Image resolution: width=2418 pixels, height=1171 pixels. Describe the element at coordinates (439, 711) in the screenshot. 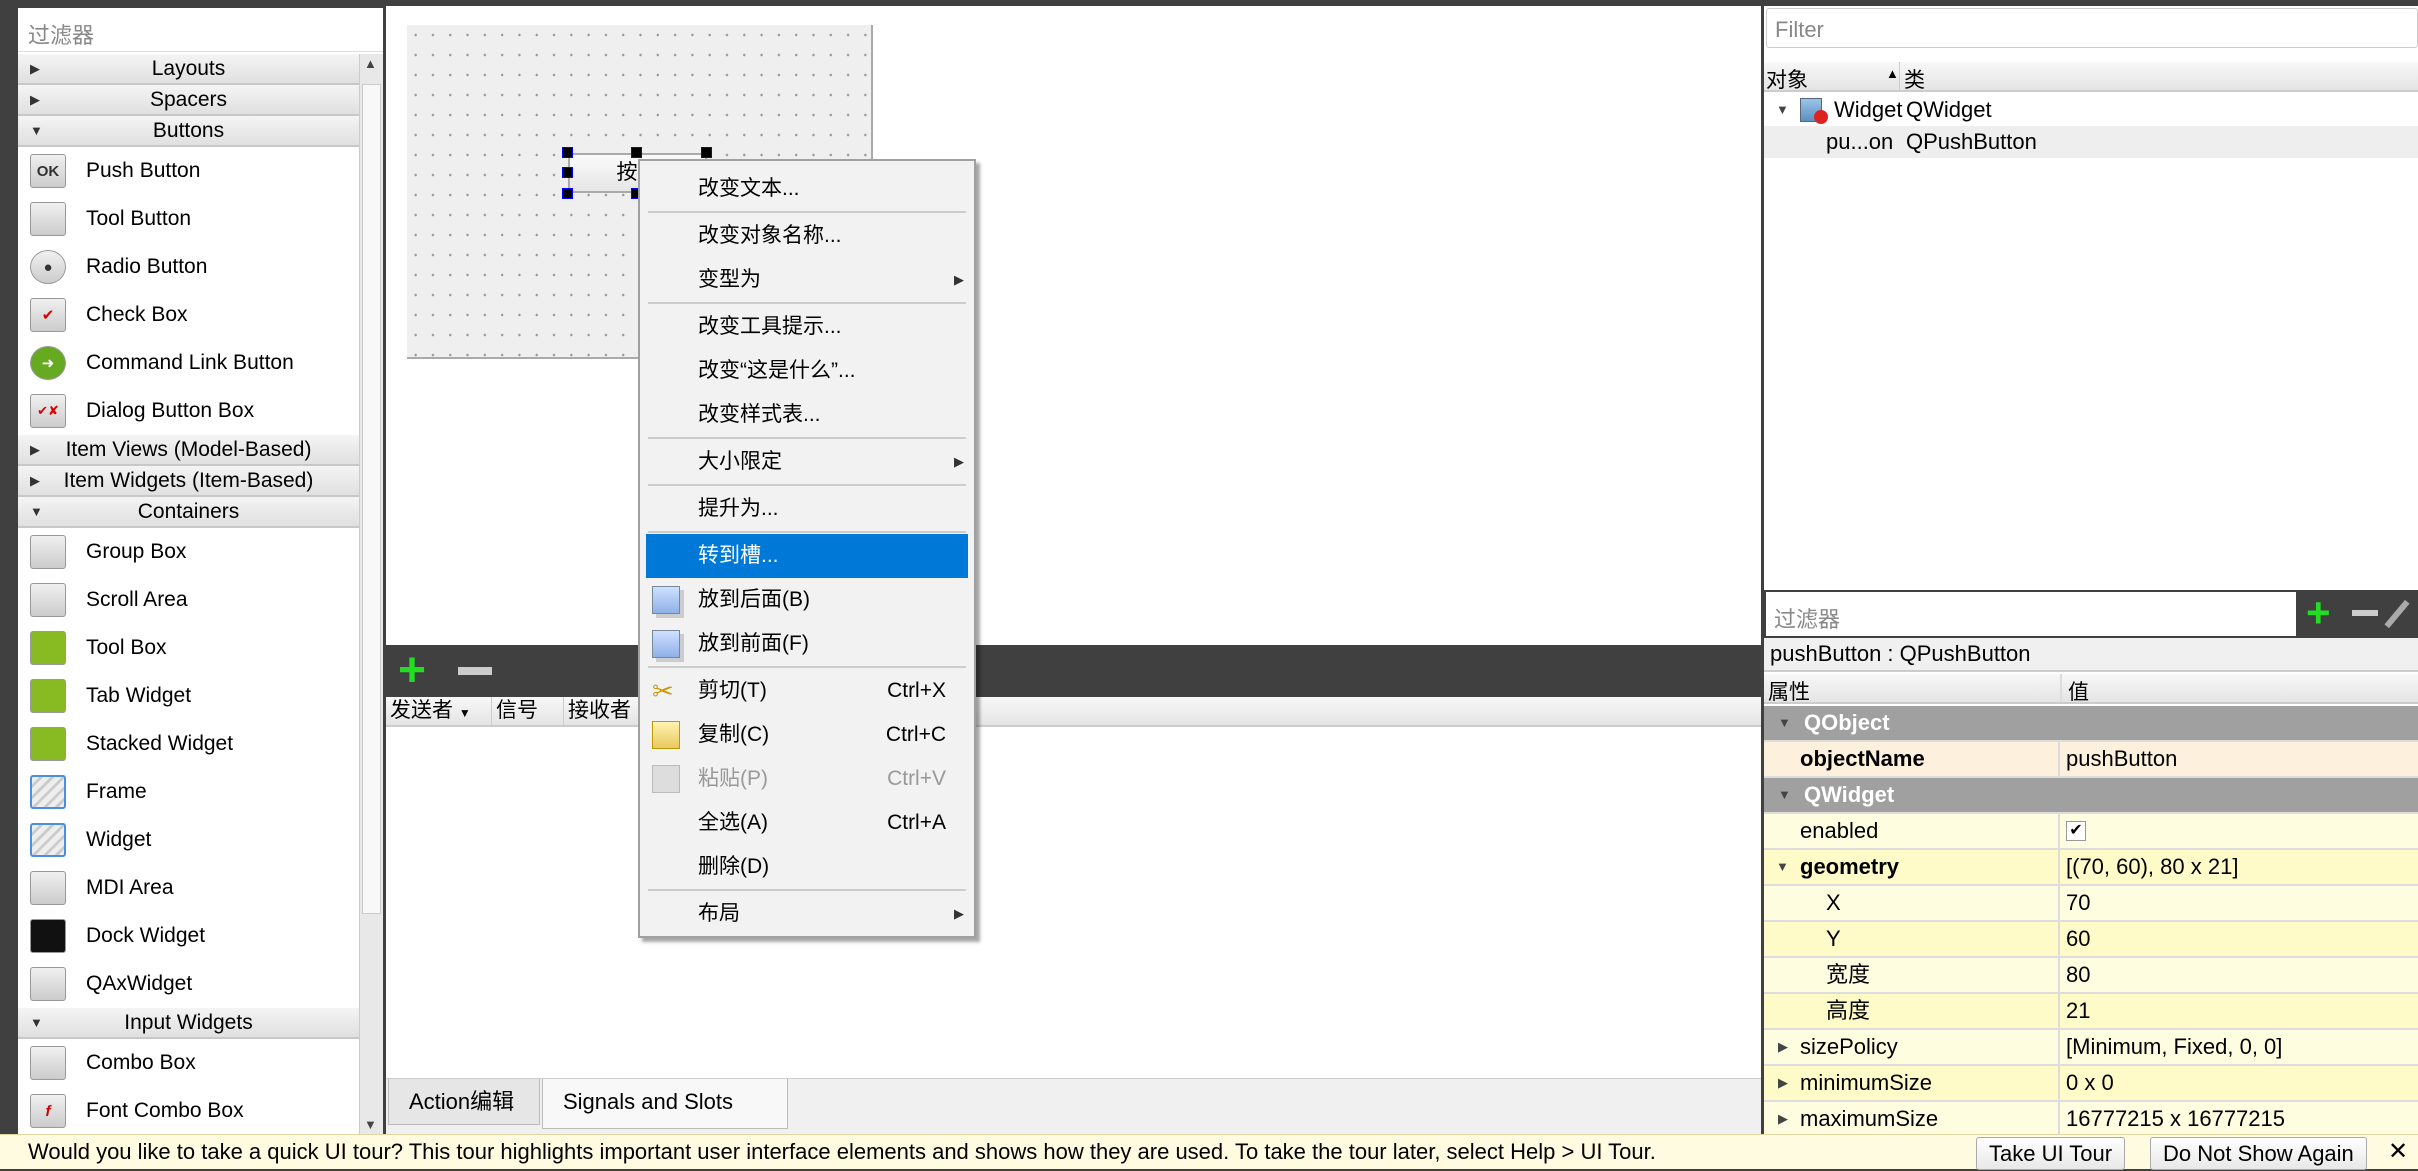

I see `column-sender: 发送者 ▼` at that location.